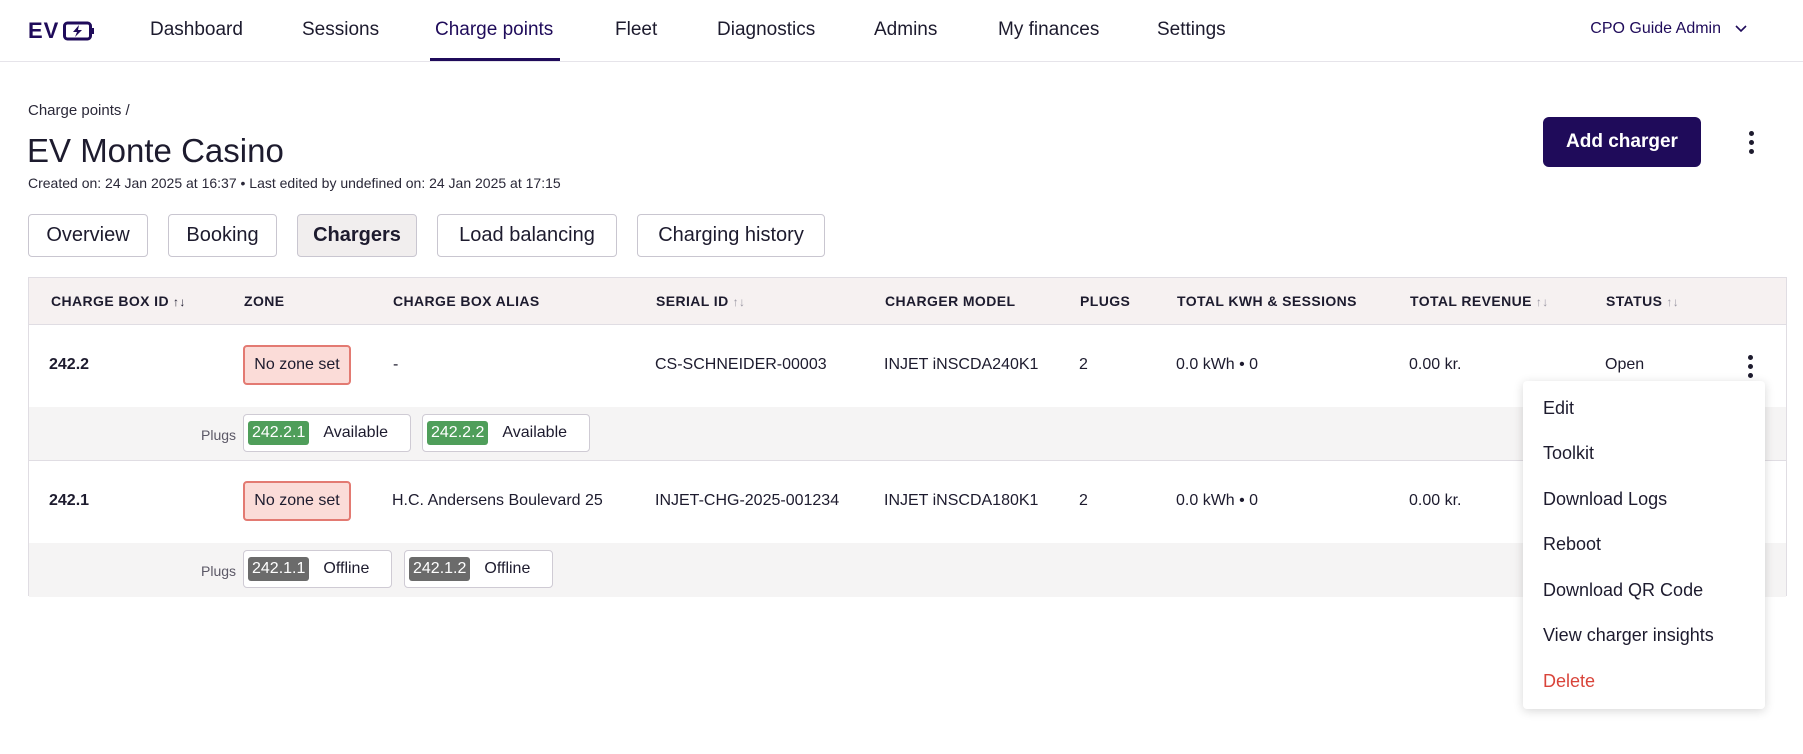  I want to click on charge-box-id: 242.1, so click(69, 501).